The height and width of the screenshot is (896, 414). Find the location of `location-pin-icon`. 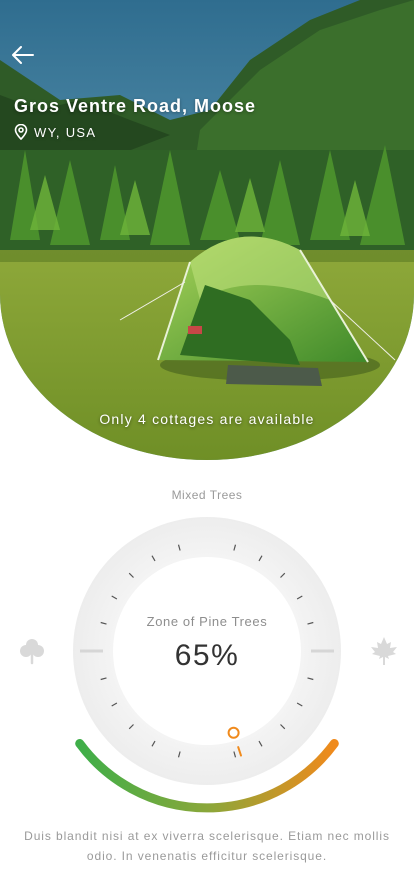

location-pin-icon is located at coordinates (21, 132).